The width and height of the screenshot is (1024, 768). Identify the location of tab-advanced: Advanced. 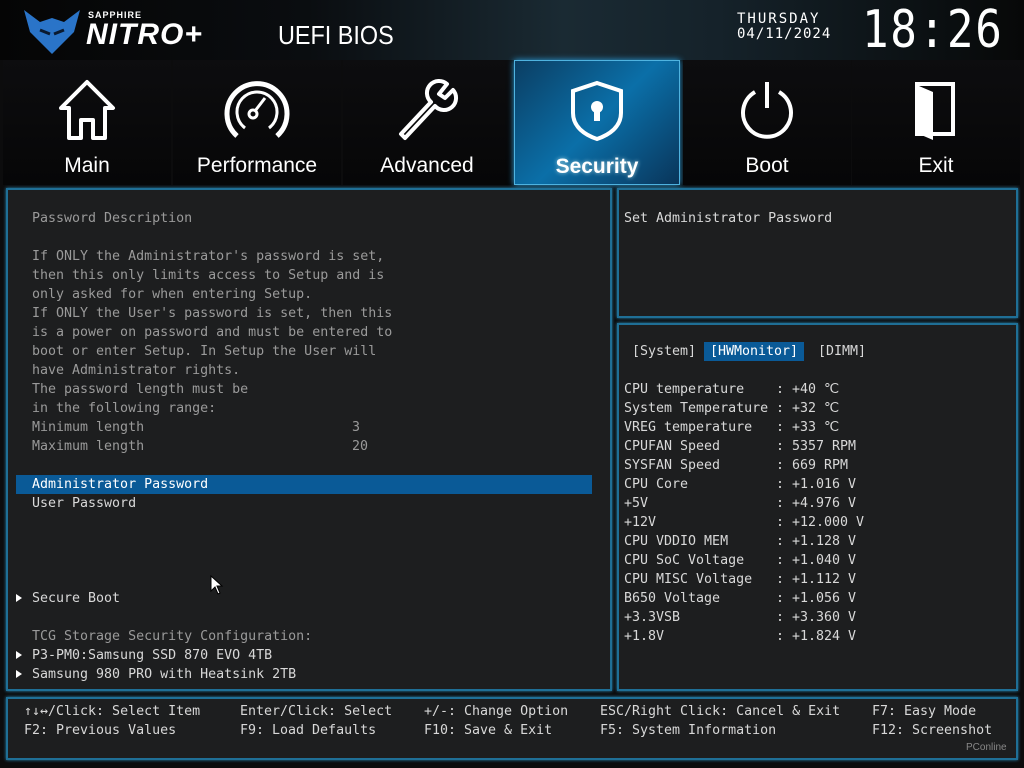
(427, 122).